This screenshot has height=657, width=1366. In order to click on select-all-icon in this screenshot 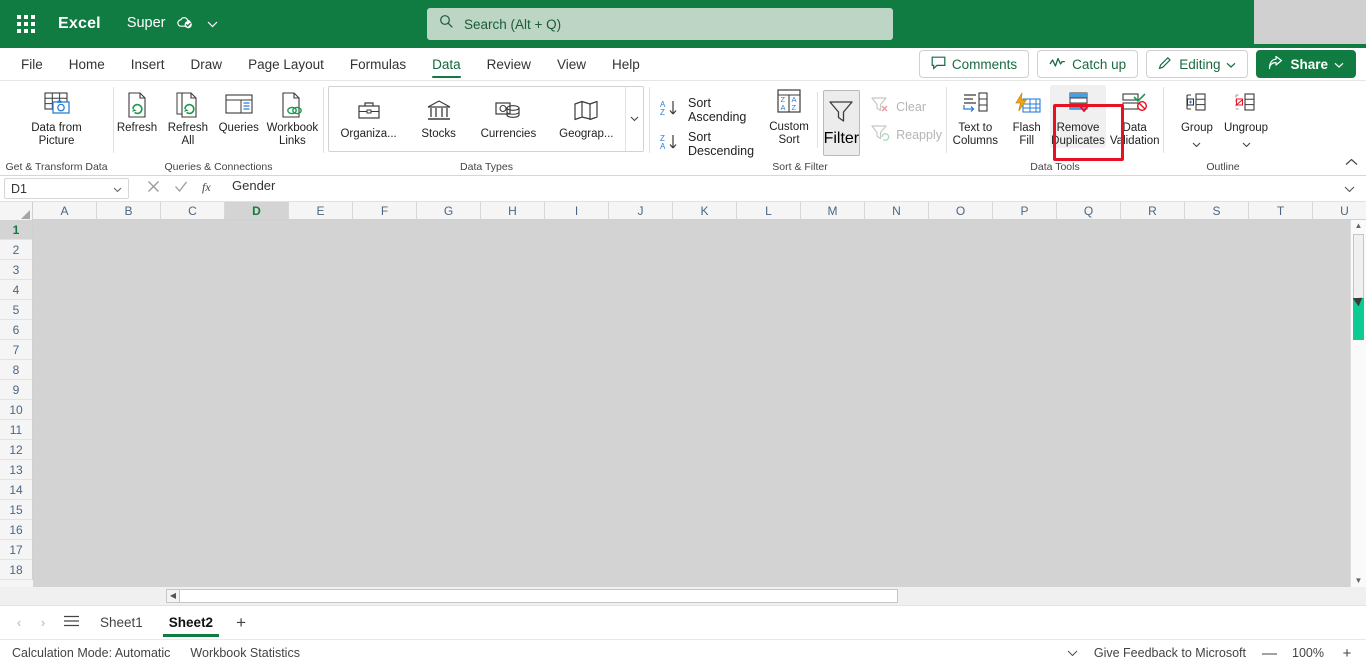, I will do `click(16, 211)`.